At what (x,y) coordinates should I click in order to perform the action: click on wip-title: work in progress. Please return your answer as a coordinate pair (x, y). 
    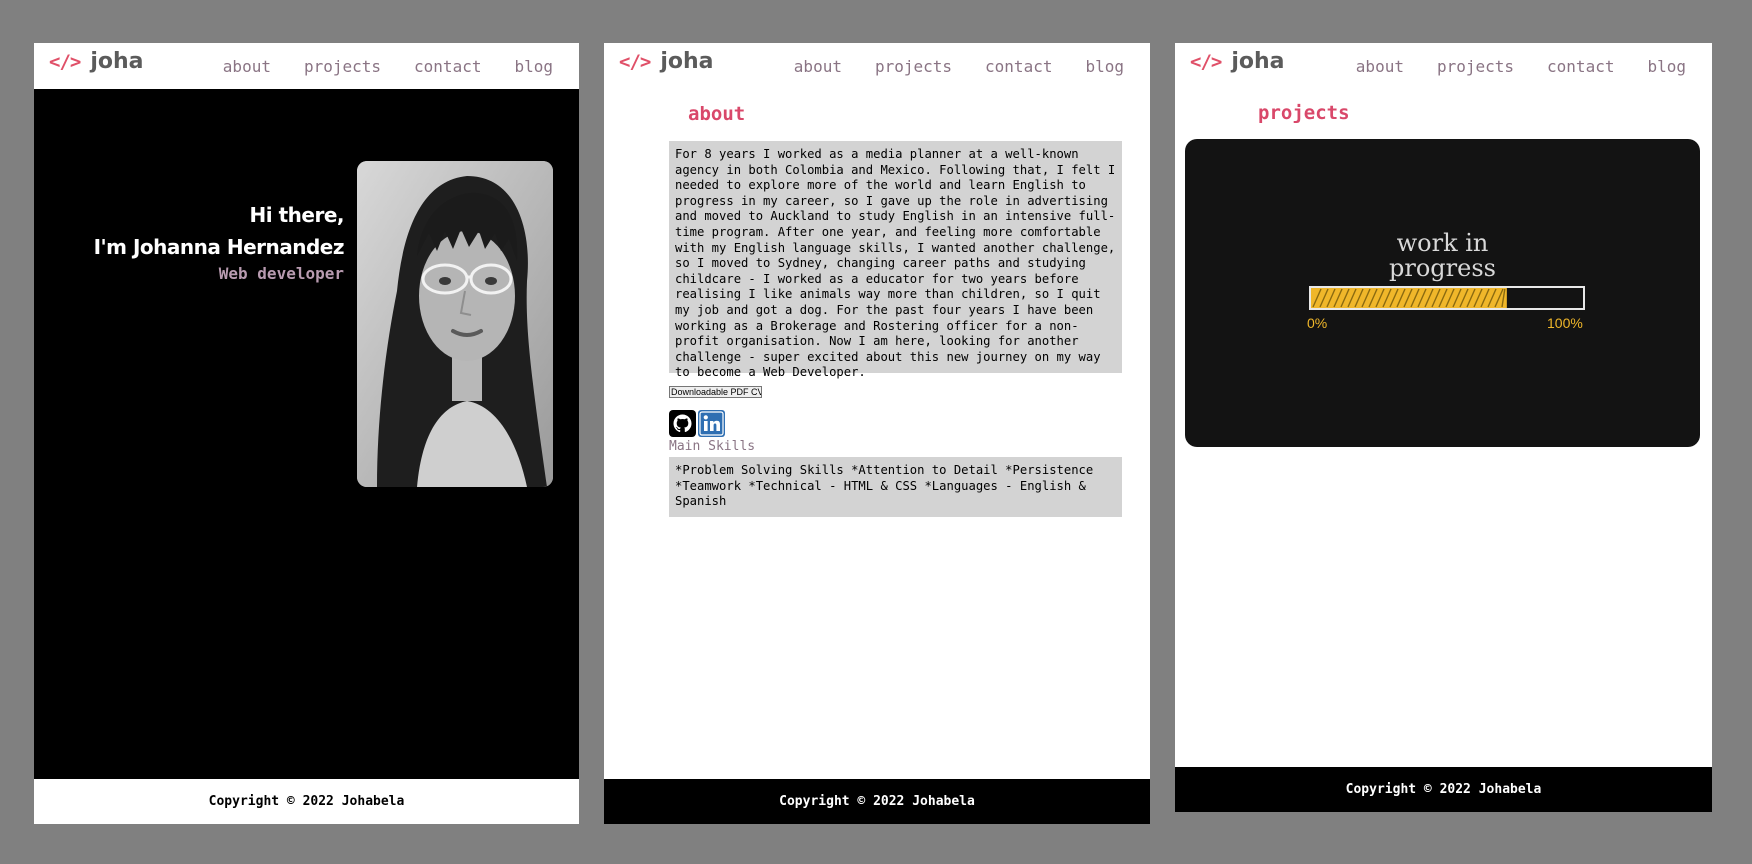
    Looking at the image, I should click on (1442, 256).